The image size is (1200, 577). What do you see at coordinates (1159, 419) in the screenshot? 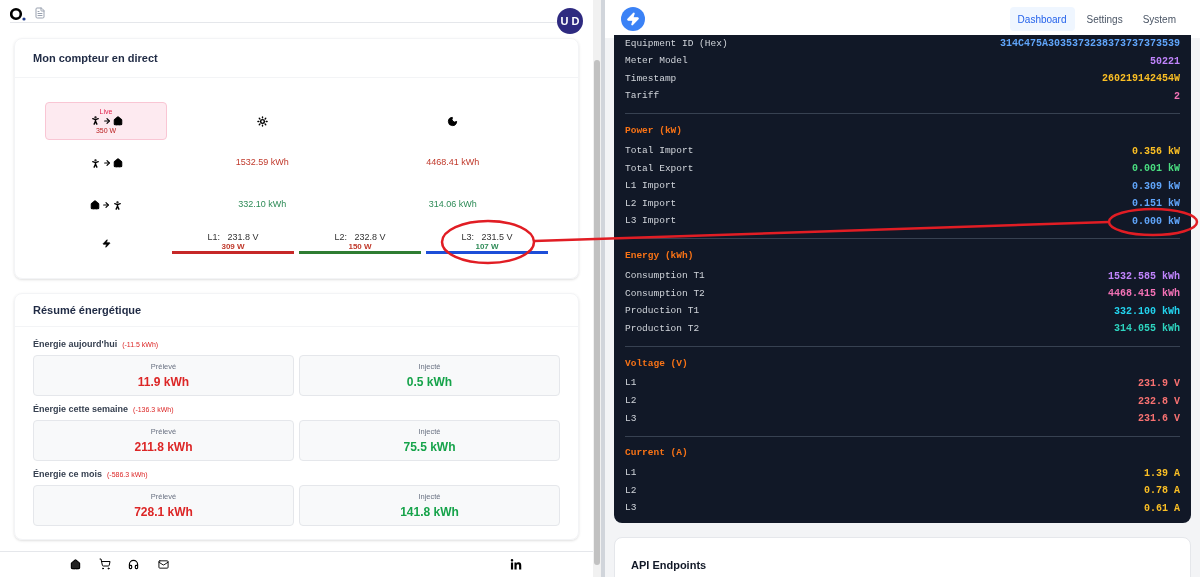
I see `field-value: 231.6 V` at bounding box center [1159, 419].